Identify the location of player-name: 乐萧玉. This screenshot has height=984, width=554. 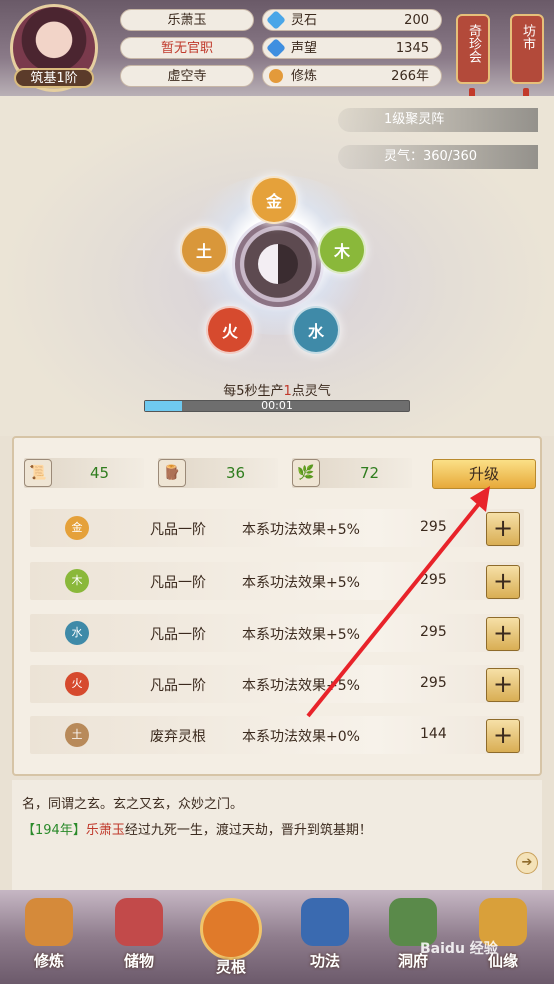
(187, 20).